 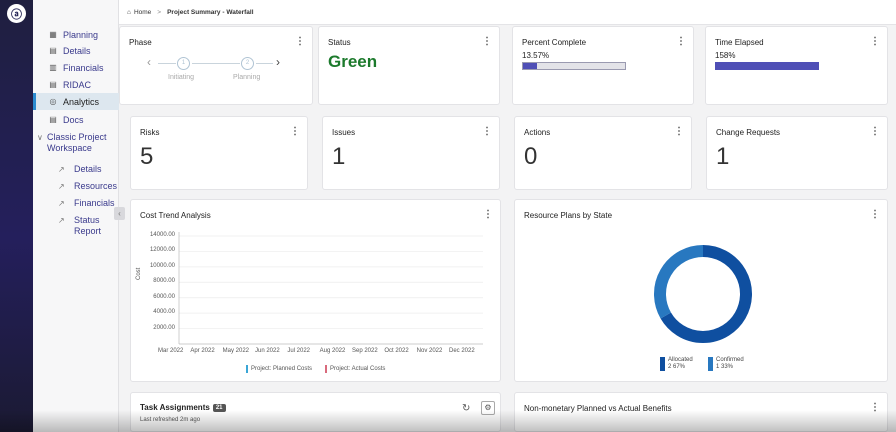 What do you see at coordinates (146, 157) in the screenshot?
I see `risks-count: 5` at bounding box center [146, 157].